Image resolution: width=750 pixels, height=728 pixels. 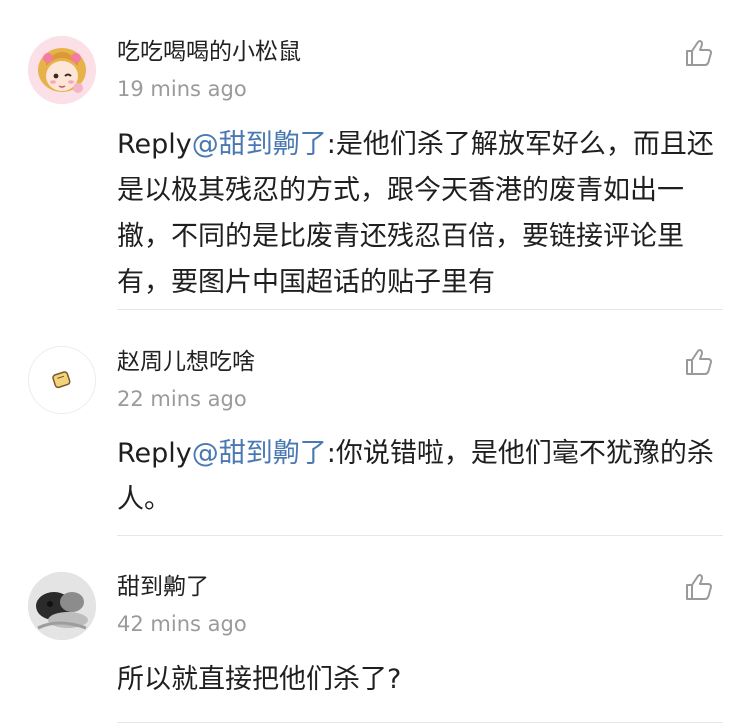 I want to click on username: 甜到齁了, so click(x=163, y=587).